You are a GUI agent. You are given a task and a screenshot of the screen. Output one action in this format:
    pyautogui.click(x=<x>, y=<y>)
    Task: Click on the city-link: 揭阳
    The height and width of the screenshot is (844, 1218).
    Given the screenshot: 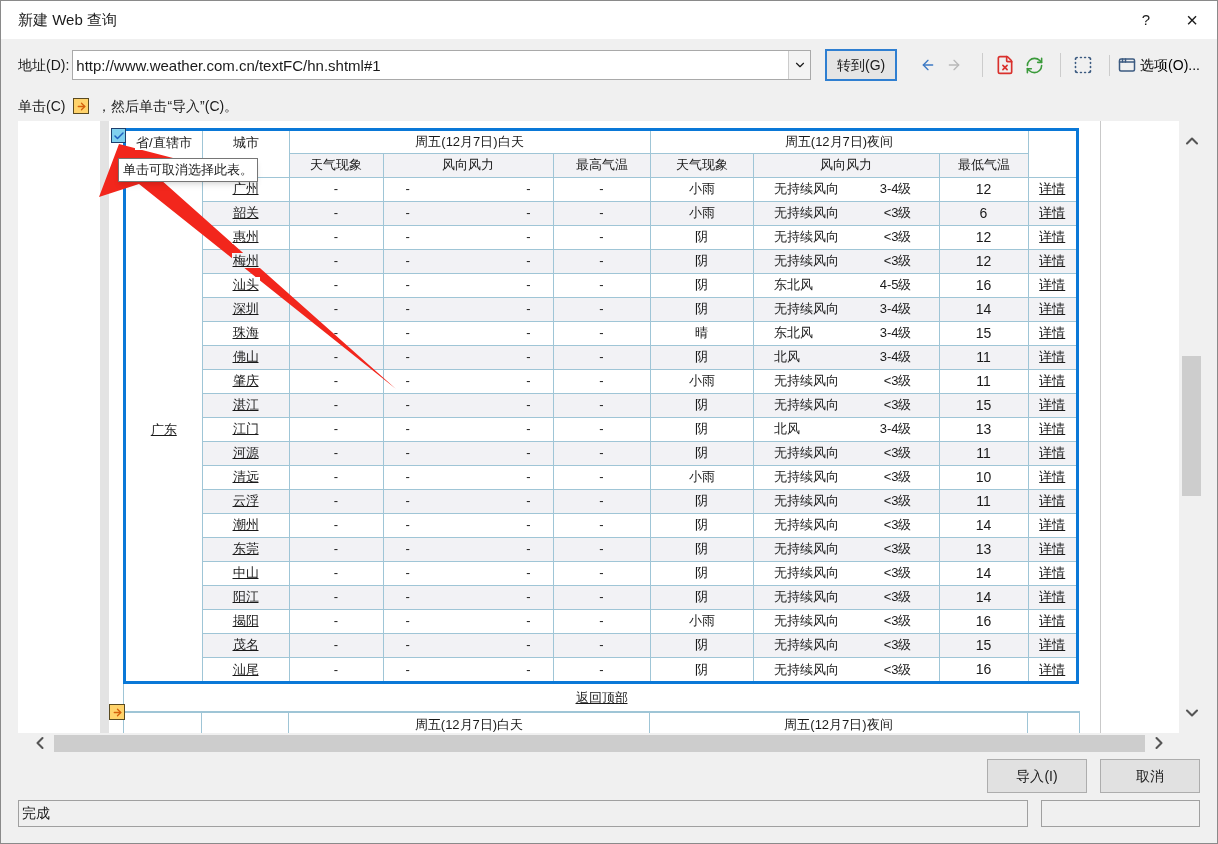 What is the action you would take?
    pyautogui.click(x=245, y=621)
    